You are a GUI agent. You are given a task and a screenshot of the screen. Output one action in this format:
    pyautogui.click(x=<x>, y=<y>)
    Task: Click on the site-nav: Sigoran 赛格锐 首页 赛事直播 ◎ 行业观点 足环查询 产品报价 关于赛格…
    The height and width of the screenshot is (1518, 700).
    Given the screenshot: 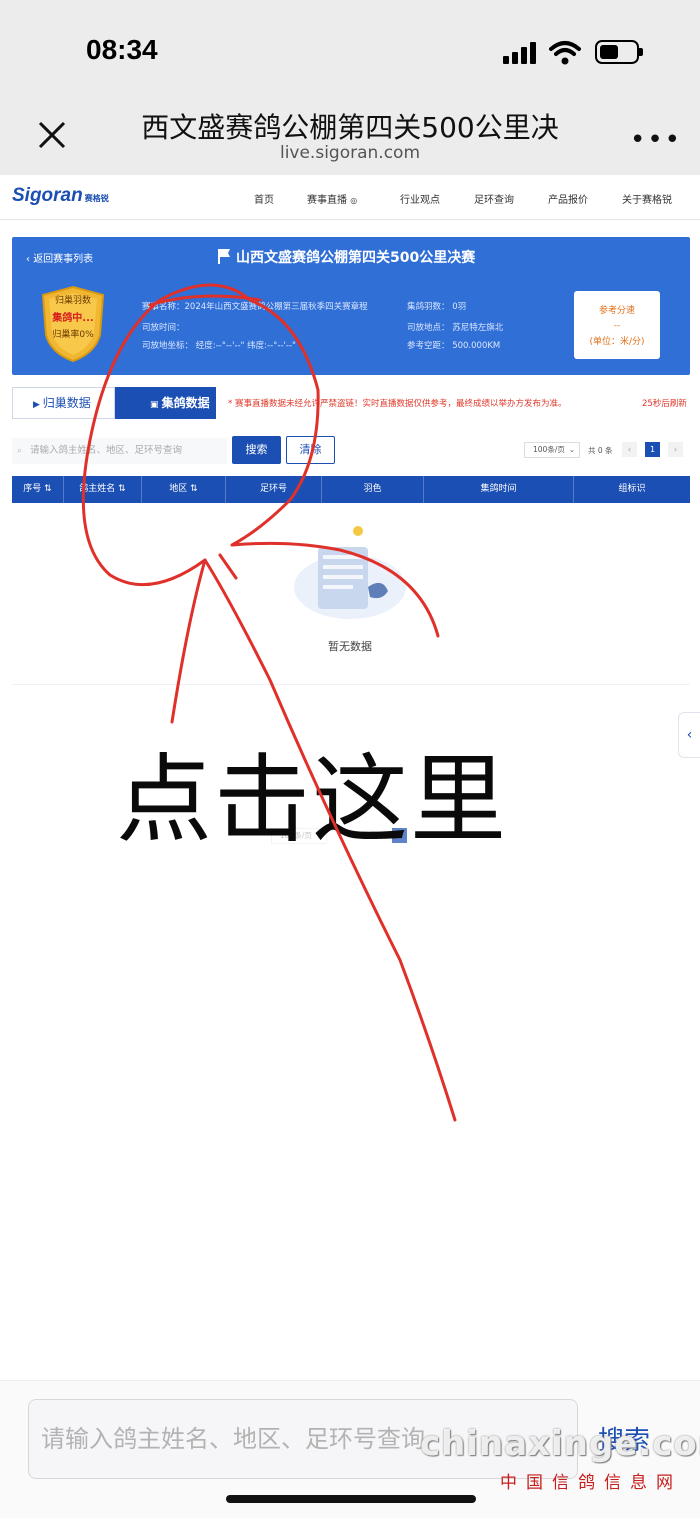 What is the action you would take?
    pyautogui.click(x=350, y=197)
    